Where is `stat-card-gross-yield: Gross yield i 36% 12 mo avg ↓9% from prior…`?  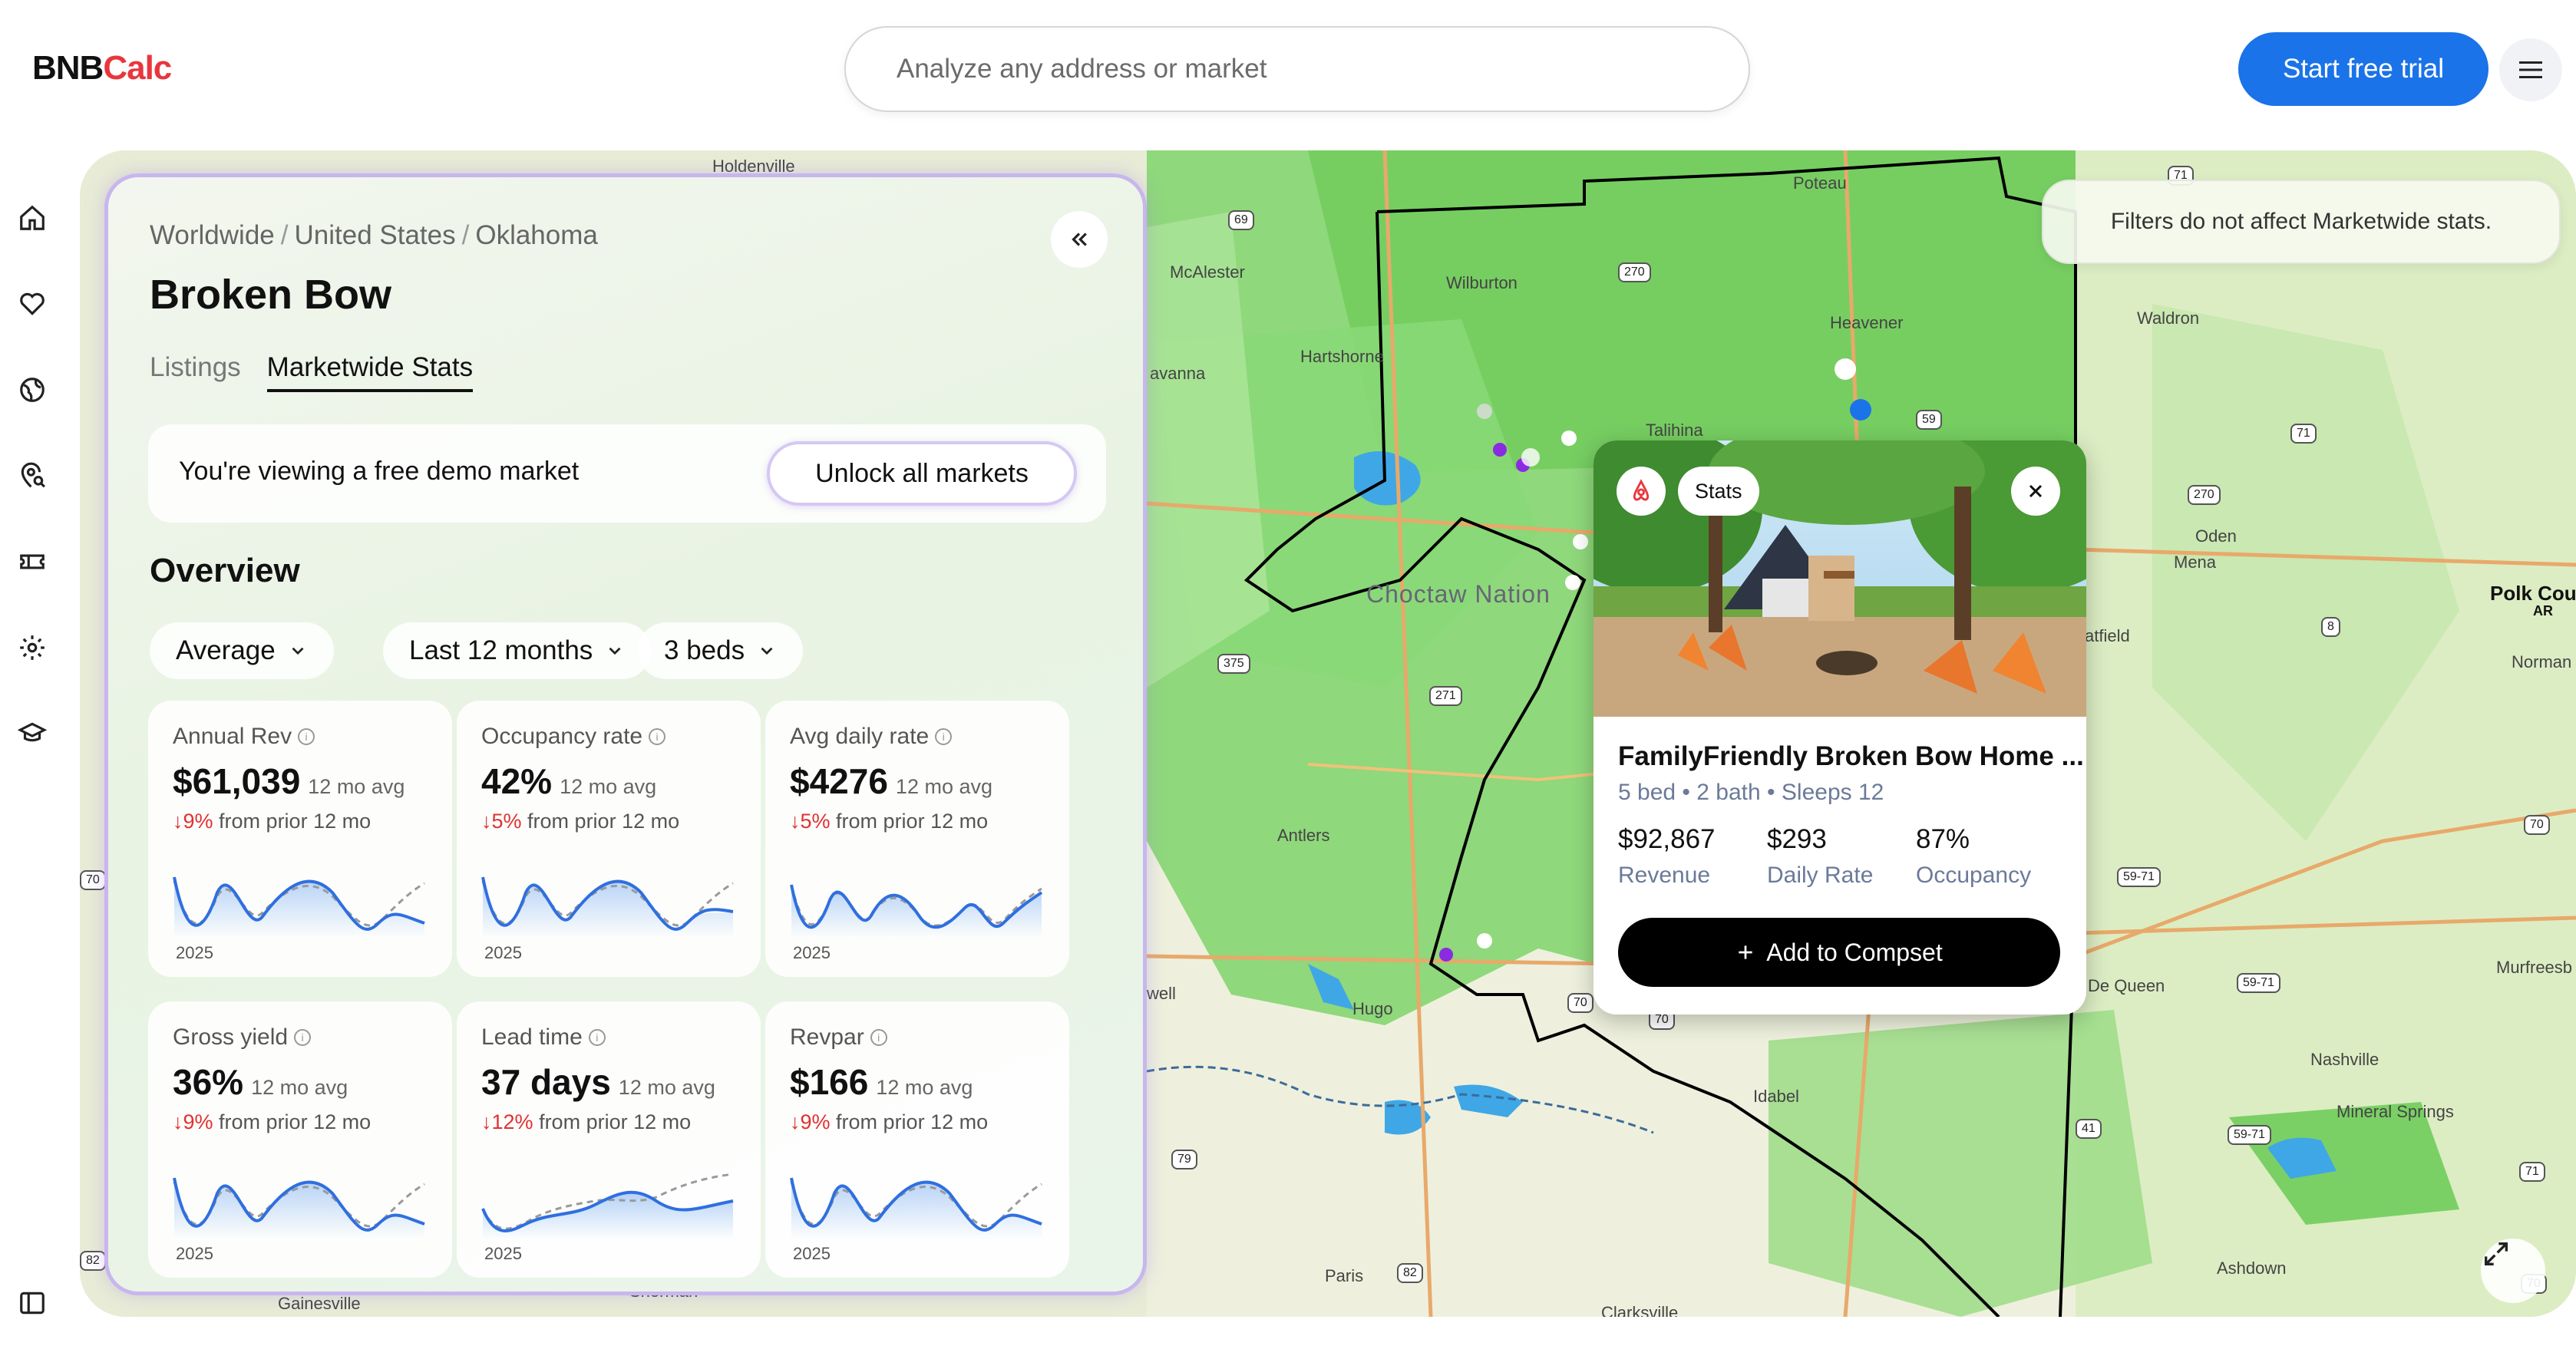 stat-card-gross-yield: Gross yield i 36% 12 mo avg ↓9% from prior… is located at coordinates (300, 1139).